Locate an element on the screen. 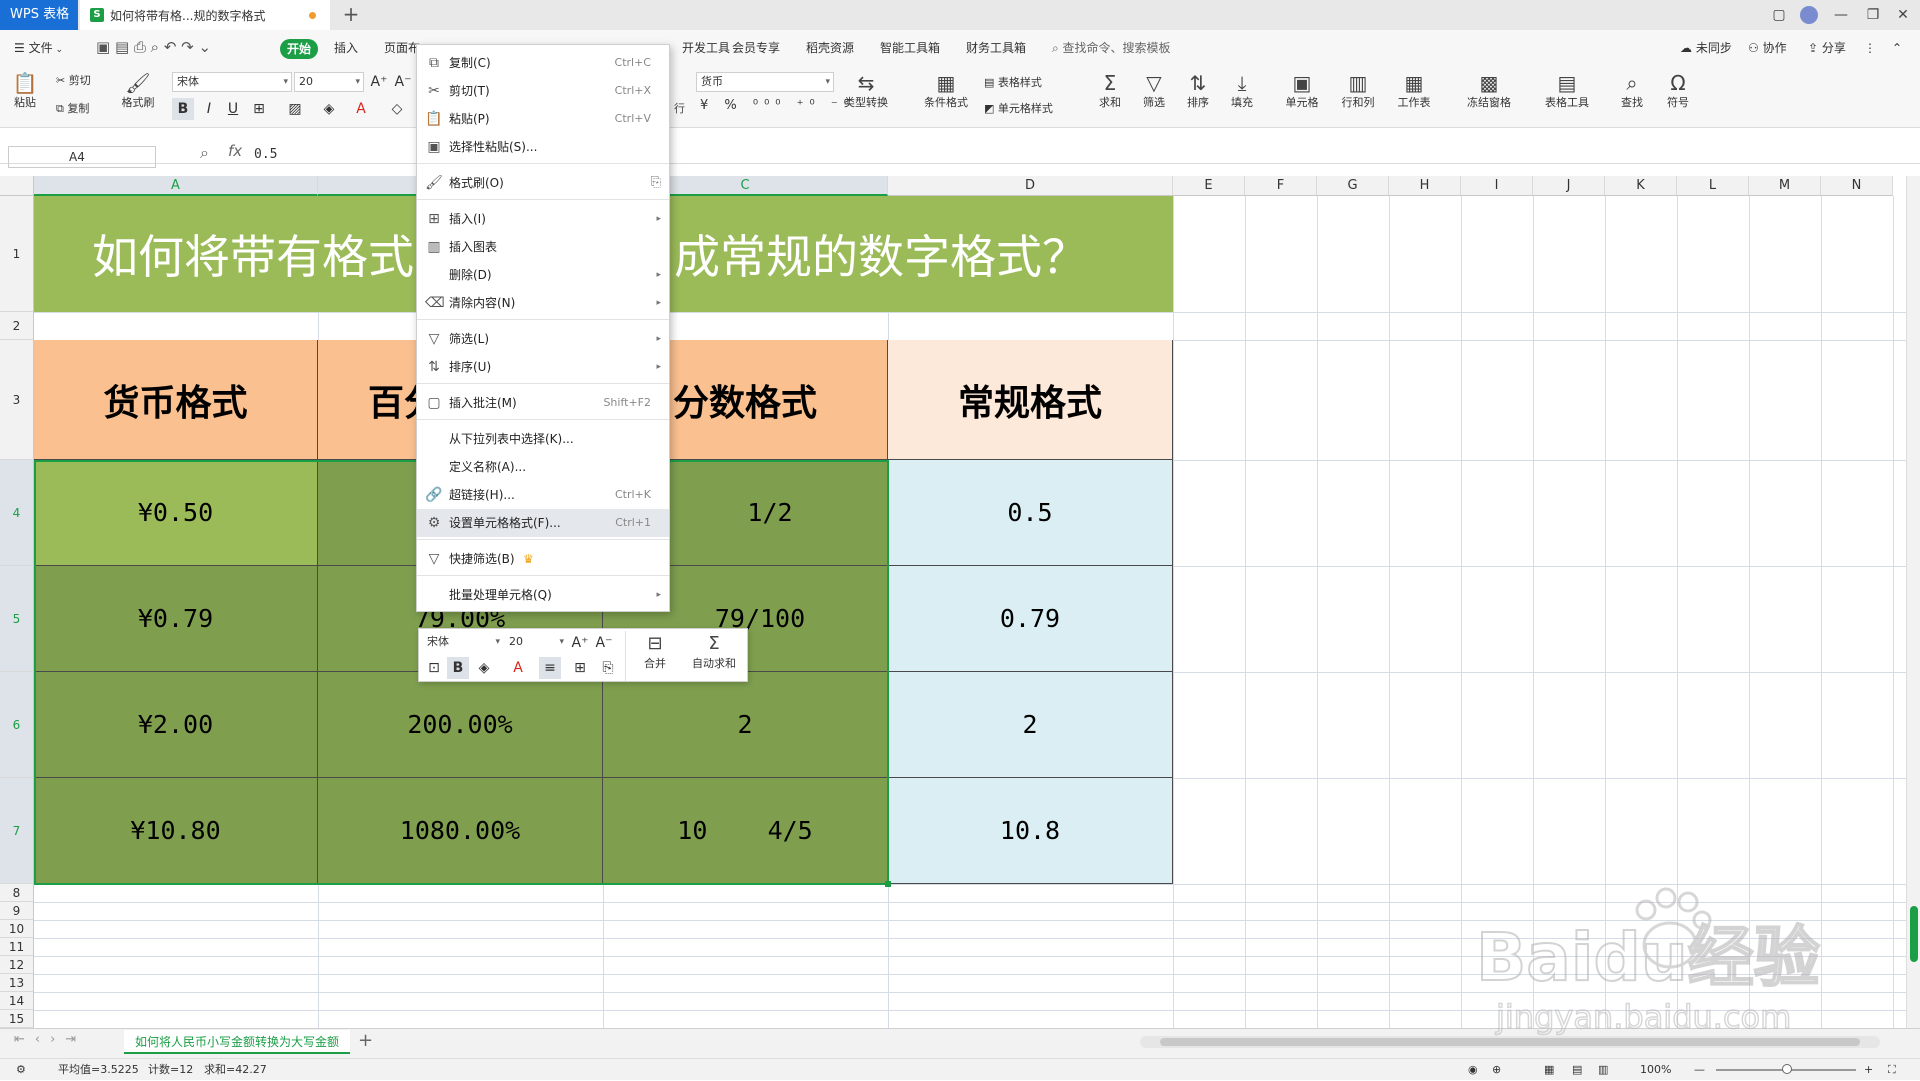 Image resolution: width=1920 pixels, height=1081 pixels. cell-style-button: ◩ 单元格样式 is located at coordinates (1018, 108).